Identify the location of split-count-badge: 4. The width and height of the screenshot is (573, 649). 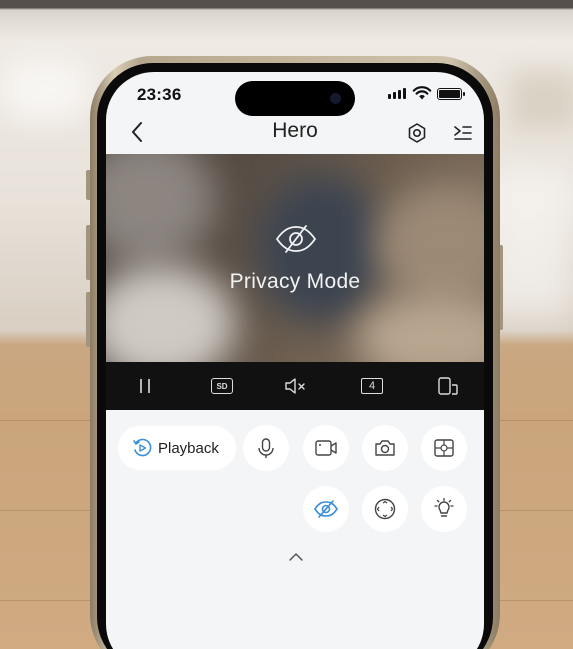
(372, 386).